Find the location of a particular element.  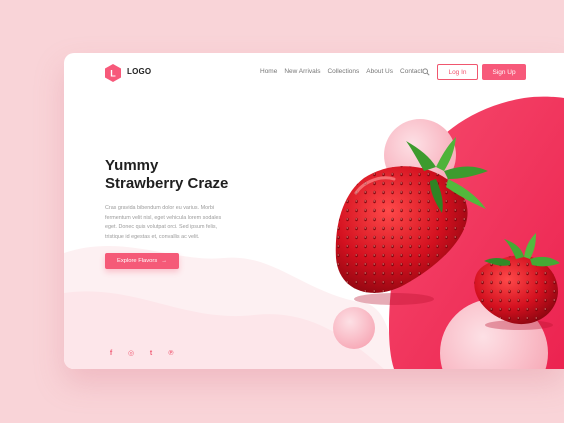

social-links: f ◎ t ℗ is located at coordinates (141, 353).